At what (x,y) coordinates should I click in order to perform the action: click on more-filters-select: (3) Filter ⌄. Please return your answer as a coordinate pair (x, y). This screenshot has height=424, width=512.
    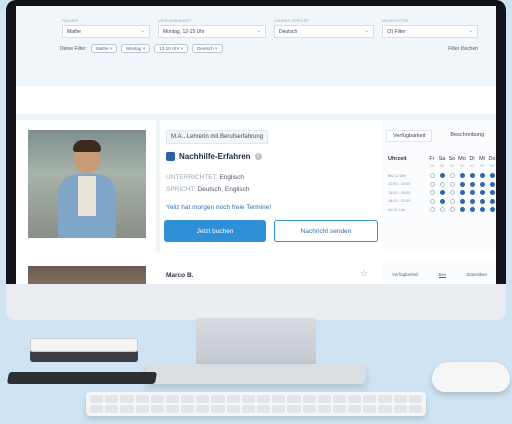
    Looking at the image, I should click on (430, 31).